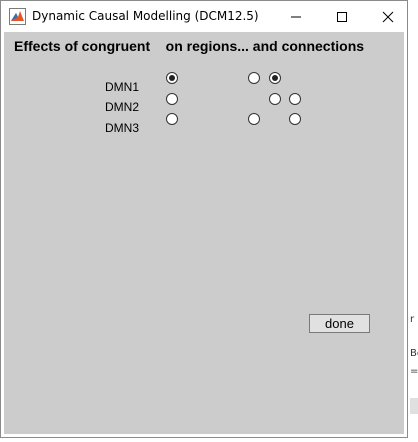 The image size is (418, 442). Describe the element at coordinates (414, 371) in the screenshot. I see `background-text-fragment: =` at that location.